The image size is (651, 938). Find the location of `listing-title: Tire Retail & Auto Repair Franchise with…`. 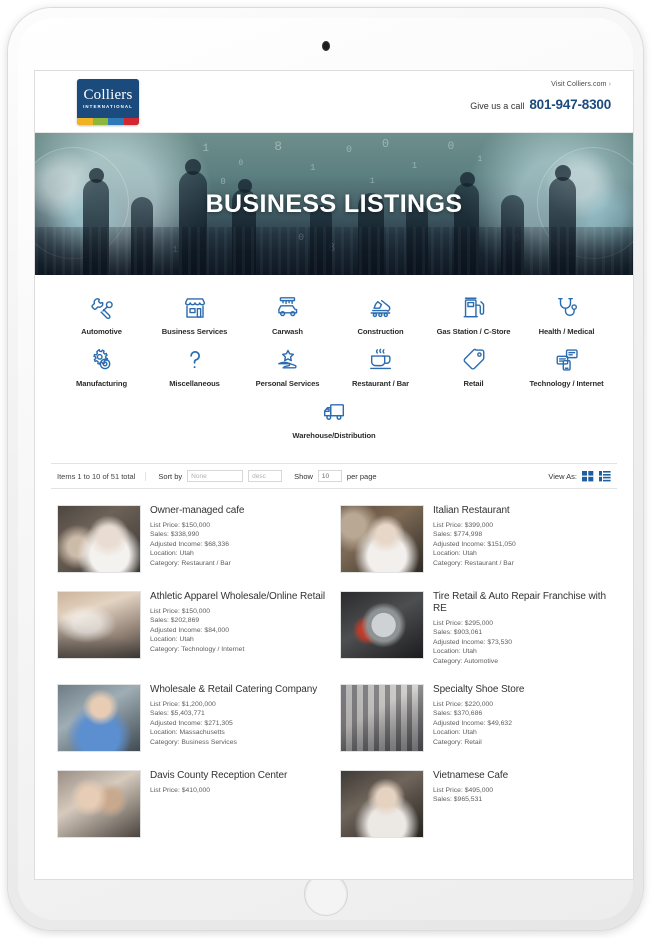

listing-title: Tire Retail & Auto Repair Franchise with… is located at coordinates (522, 603).